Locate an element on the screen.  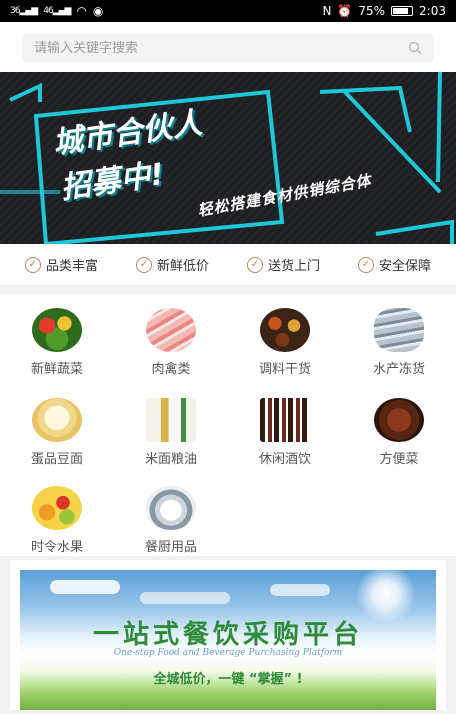
feature-row: ✓ 品类丰富 ✓ 新鲜低价 ✓ 送货上门 ✓ 安全保障 is located at coordinates (228, 265).